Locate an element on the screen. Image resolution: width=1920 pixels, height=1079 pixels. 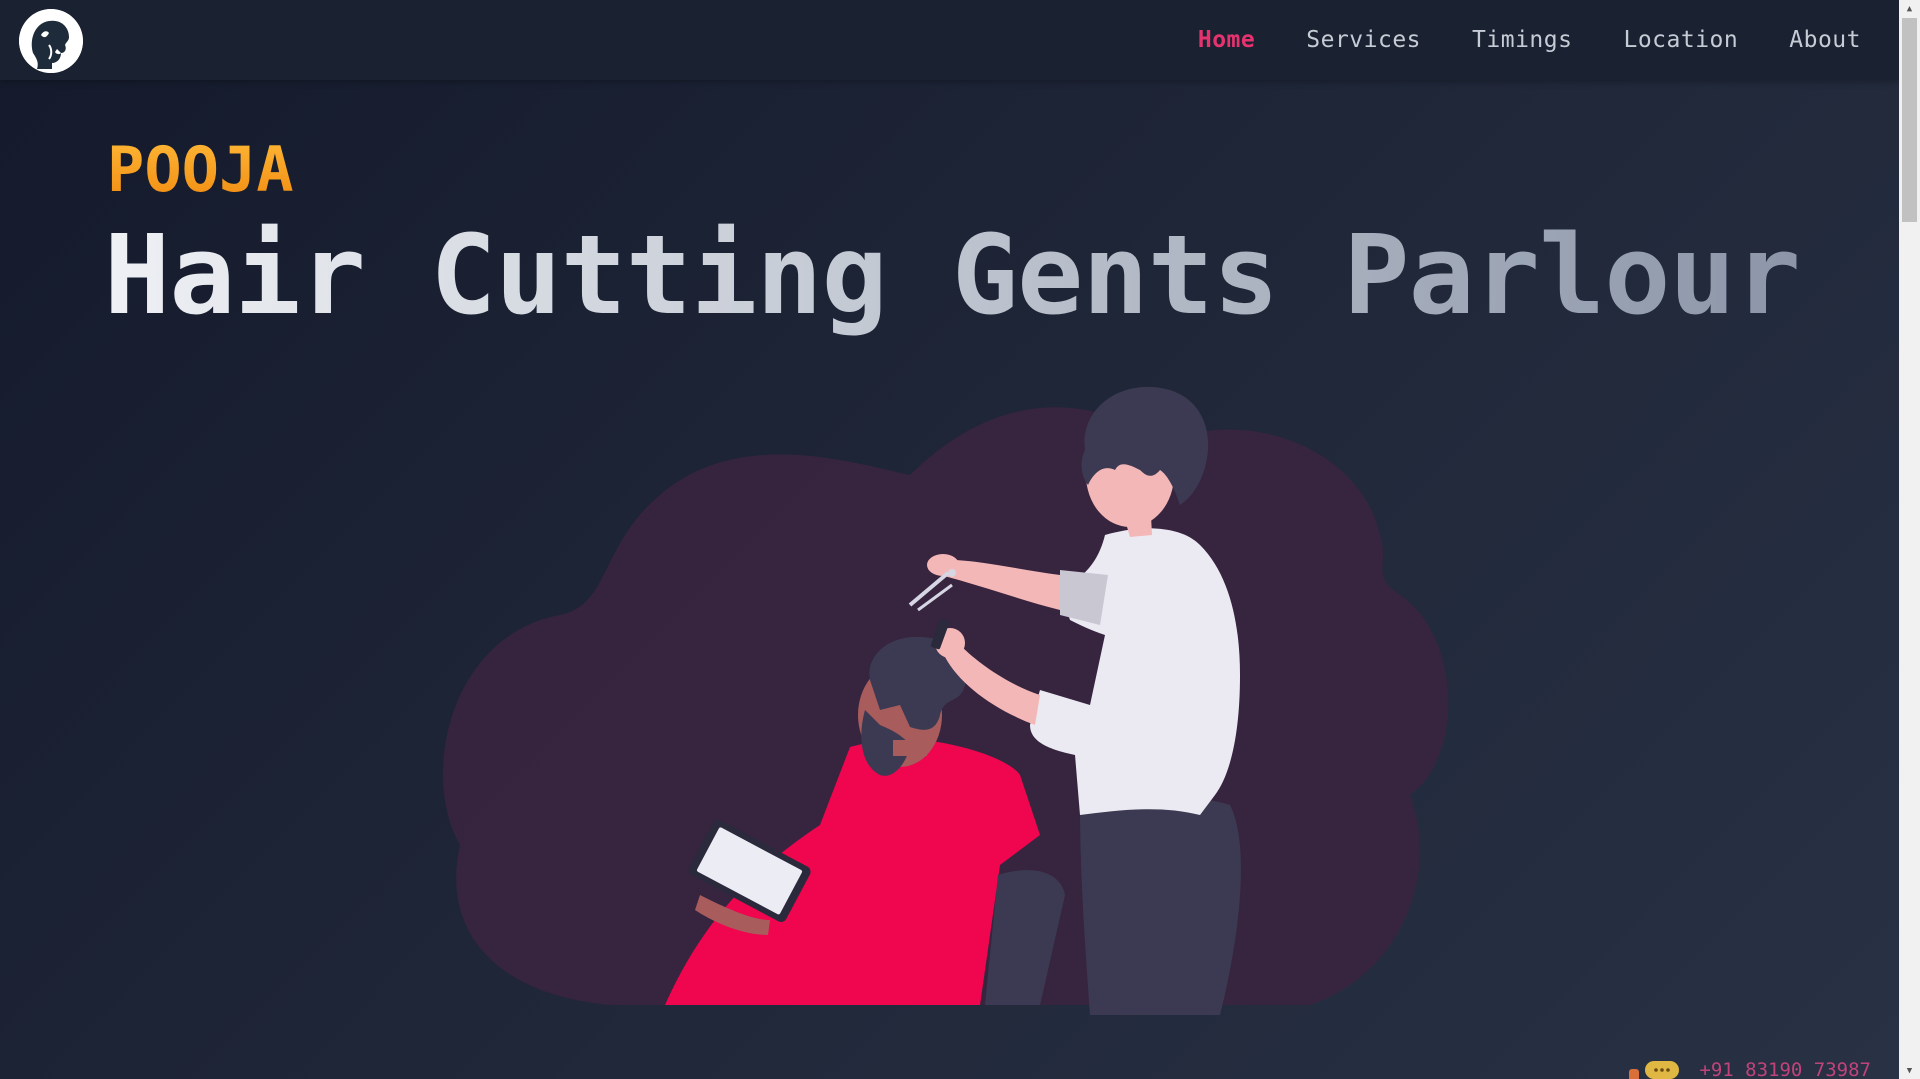
barber-head-logo-icon is located at coordinates (51, 41).